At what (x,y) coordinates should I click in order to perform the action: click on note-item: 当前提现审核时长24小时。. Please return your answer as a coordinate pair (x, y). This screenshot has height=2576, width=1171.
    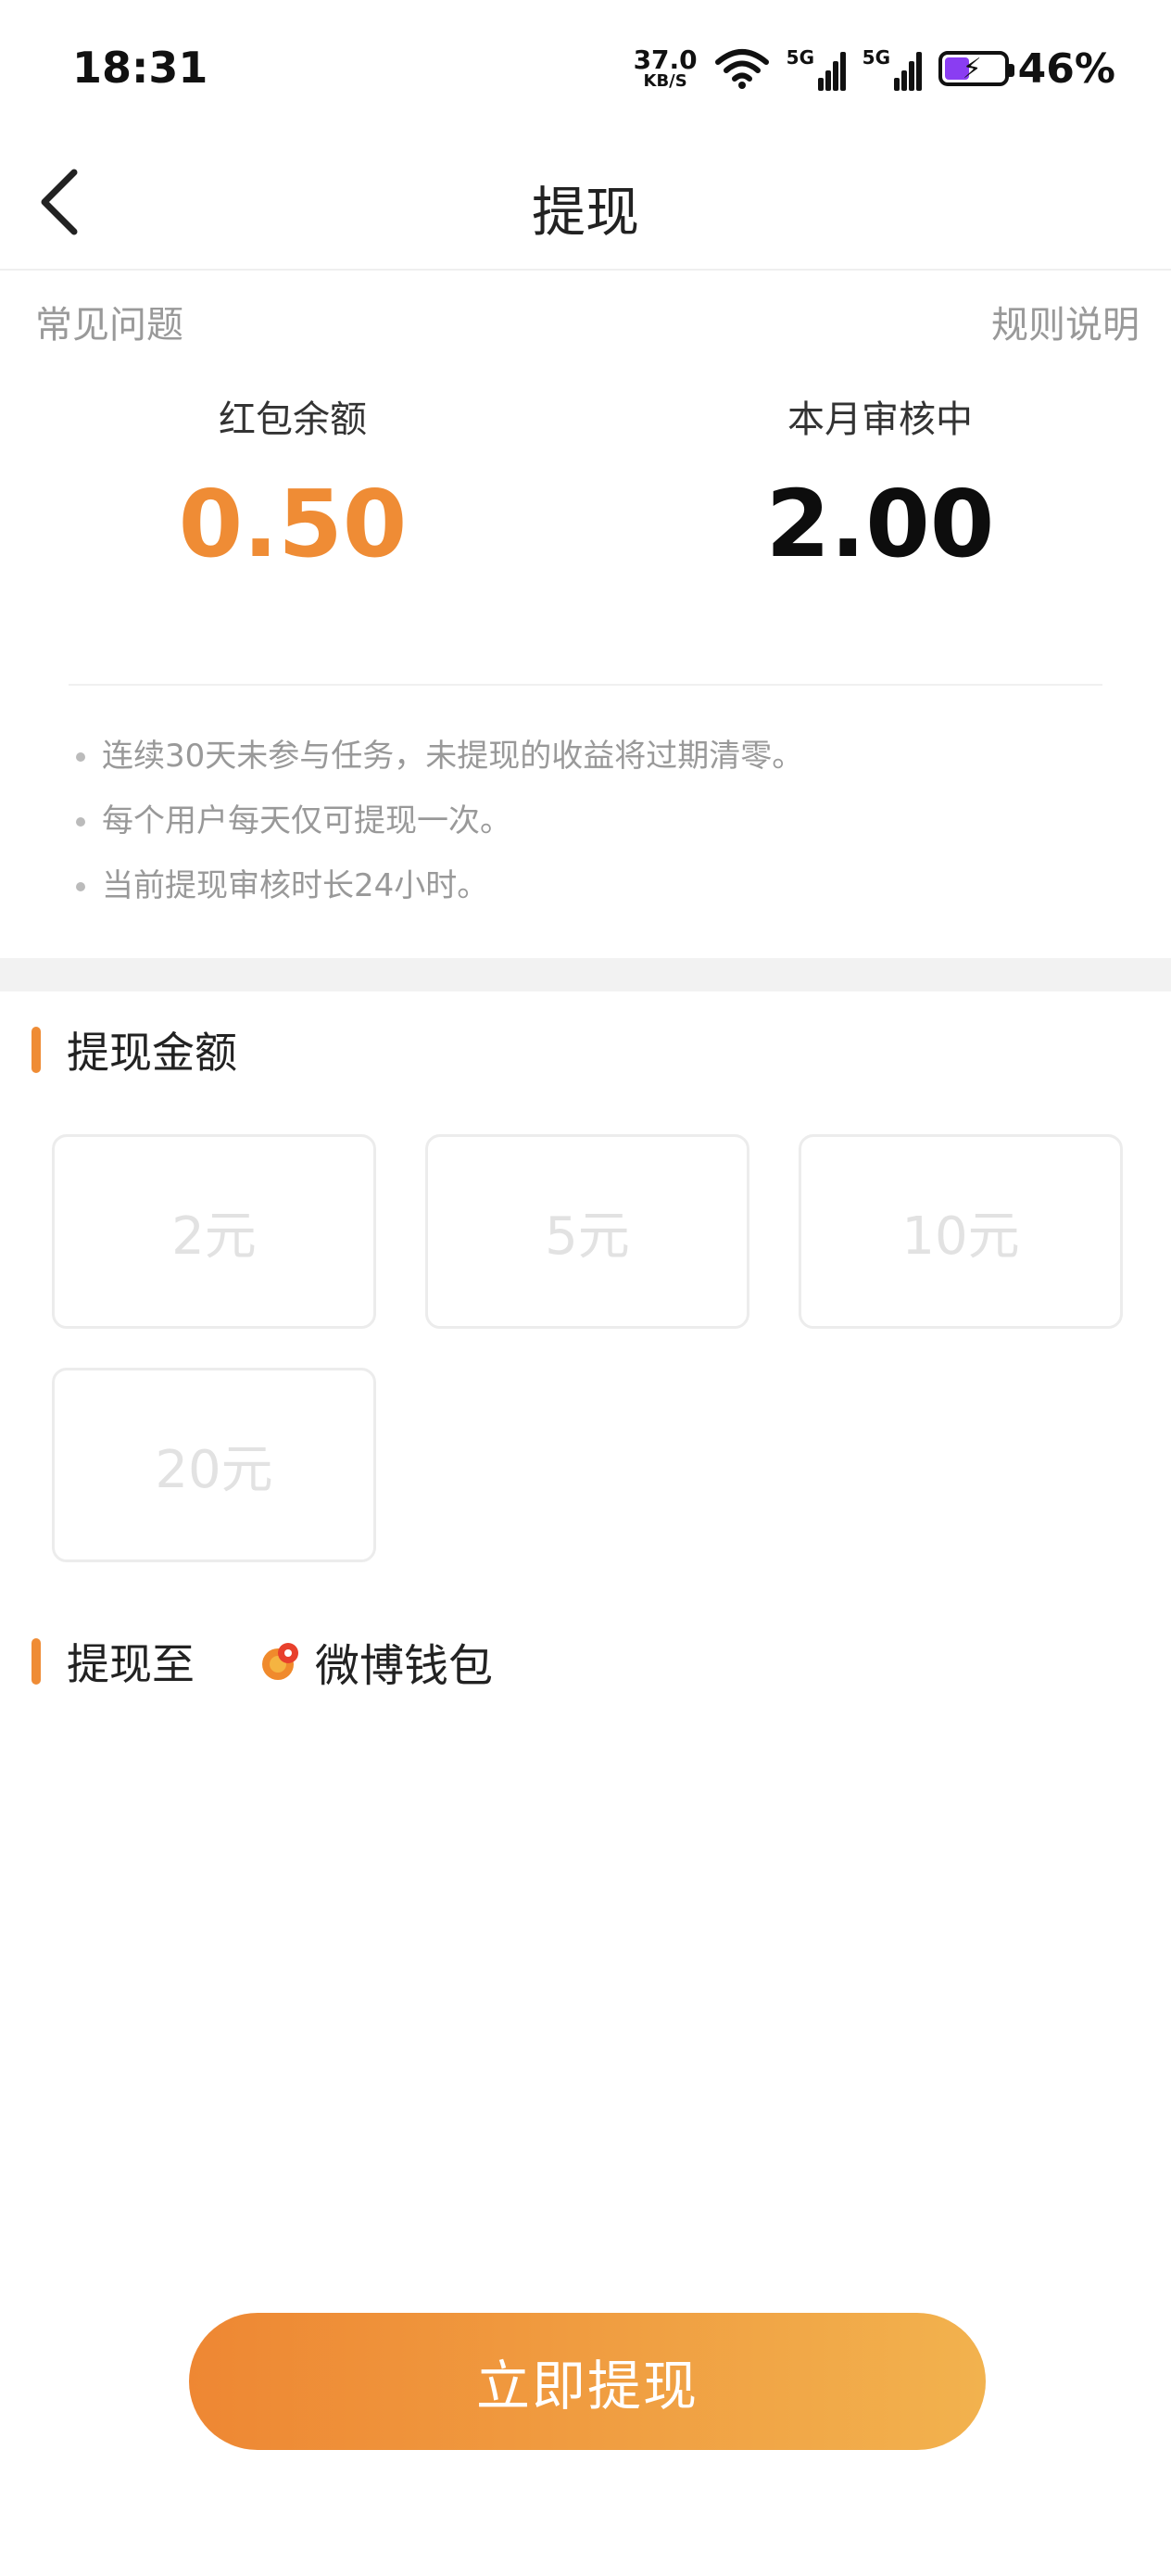
    Looking at the image, I should click on (439, 892).